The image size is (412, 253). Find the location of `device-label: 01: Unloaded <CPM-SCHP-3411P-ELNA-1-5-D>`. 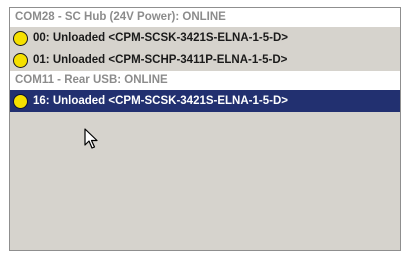

device-label: 01: Unloaded <CPM-SCHP-3411P-ELNA-1-5-D> is located at coordinates (160, 60).